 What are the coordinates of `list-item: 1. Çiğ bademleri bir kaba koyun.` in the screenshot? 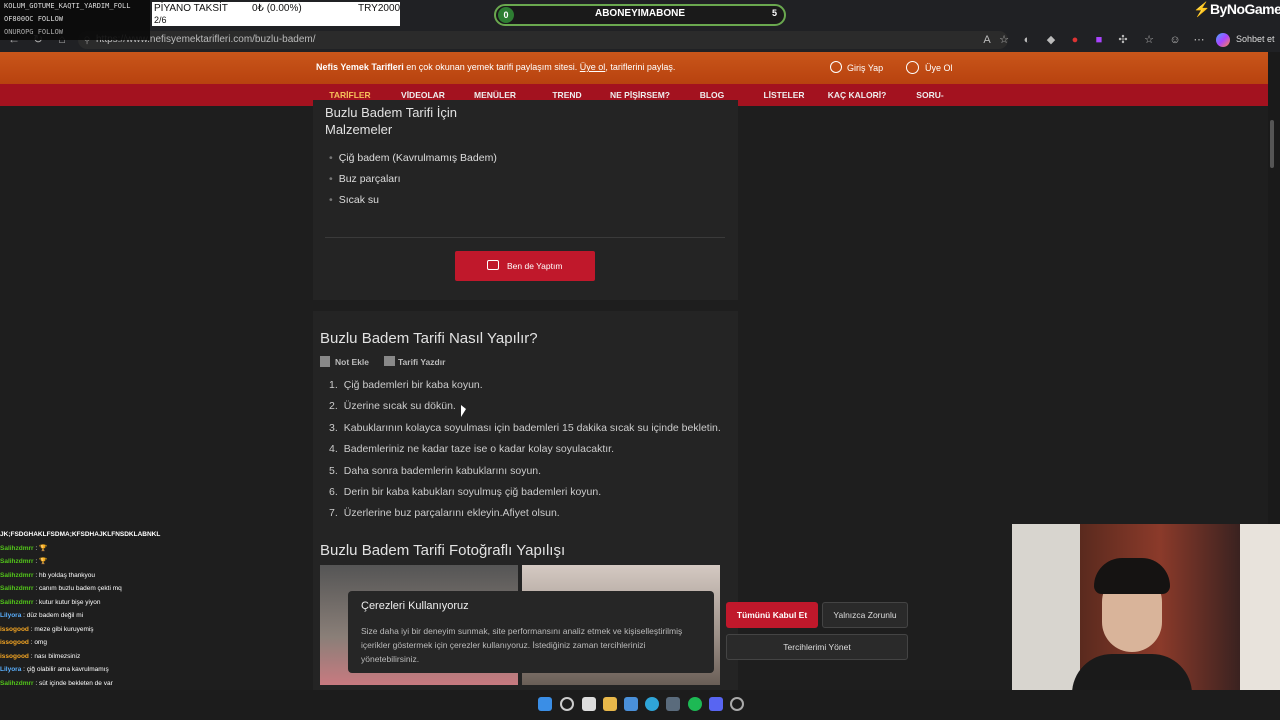 It's located at (406, 385).